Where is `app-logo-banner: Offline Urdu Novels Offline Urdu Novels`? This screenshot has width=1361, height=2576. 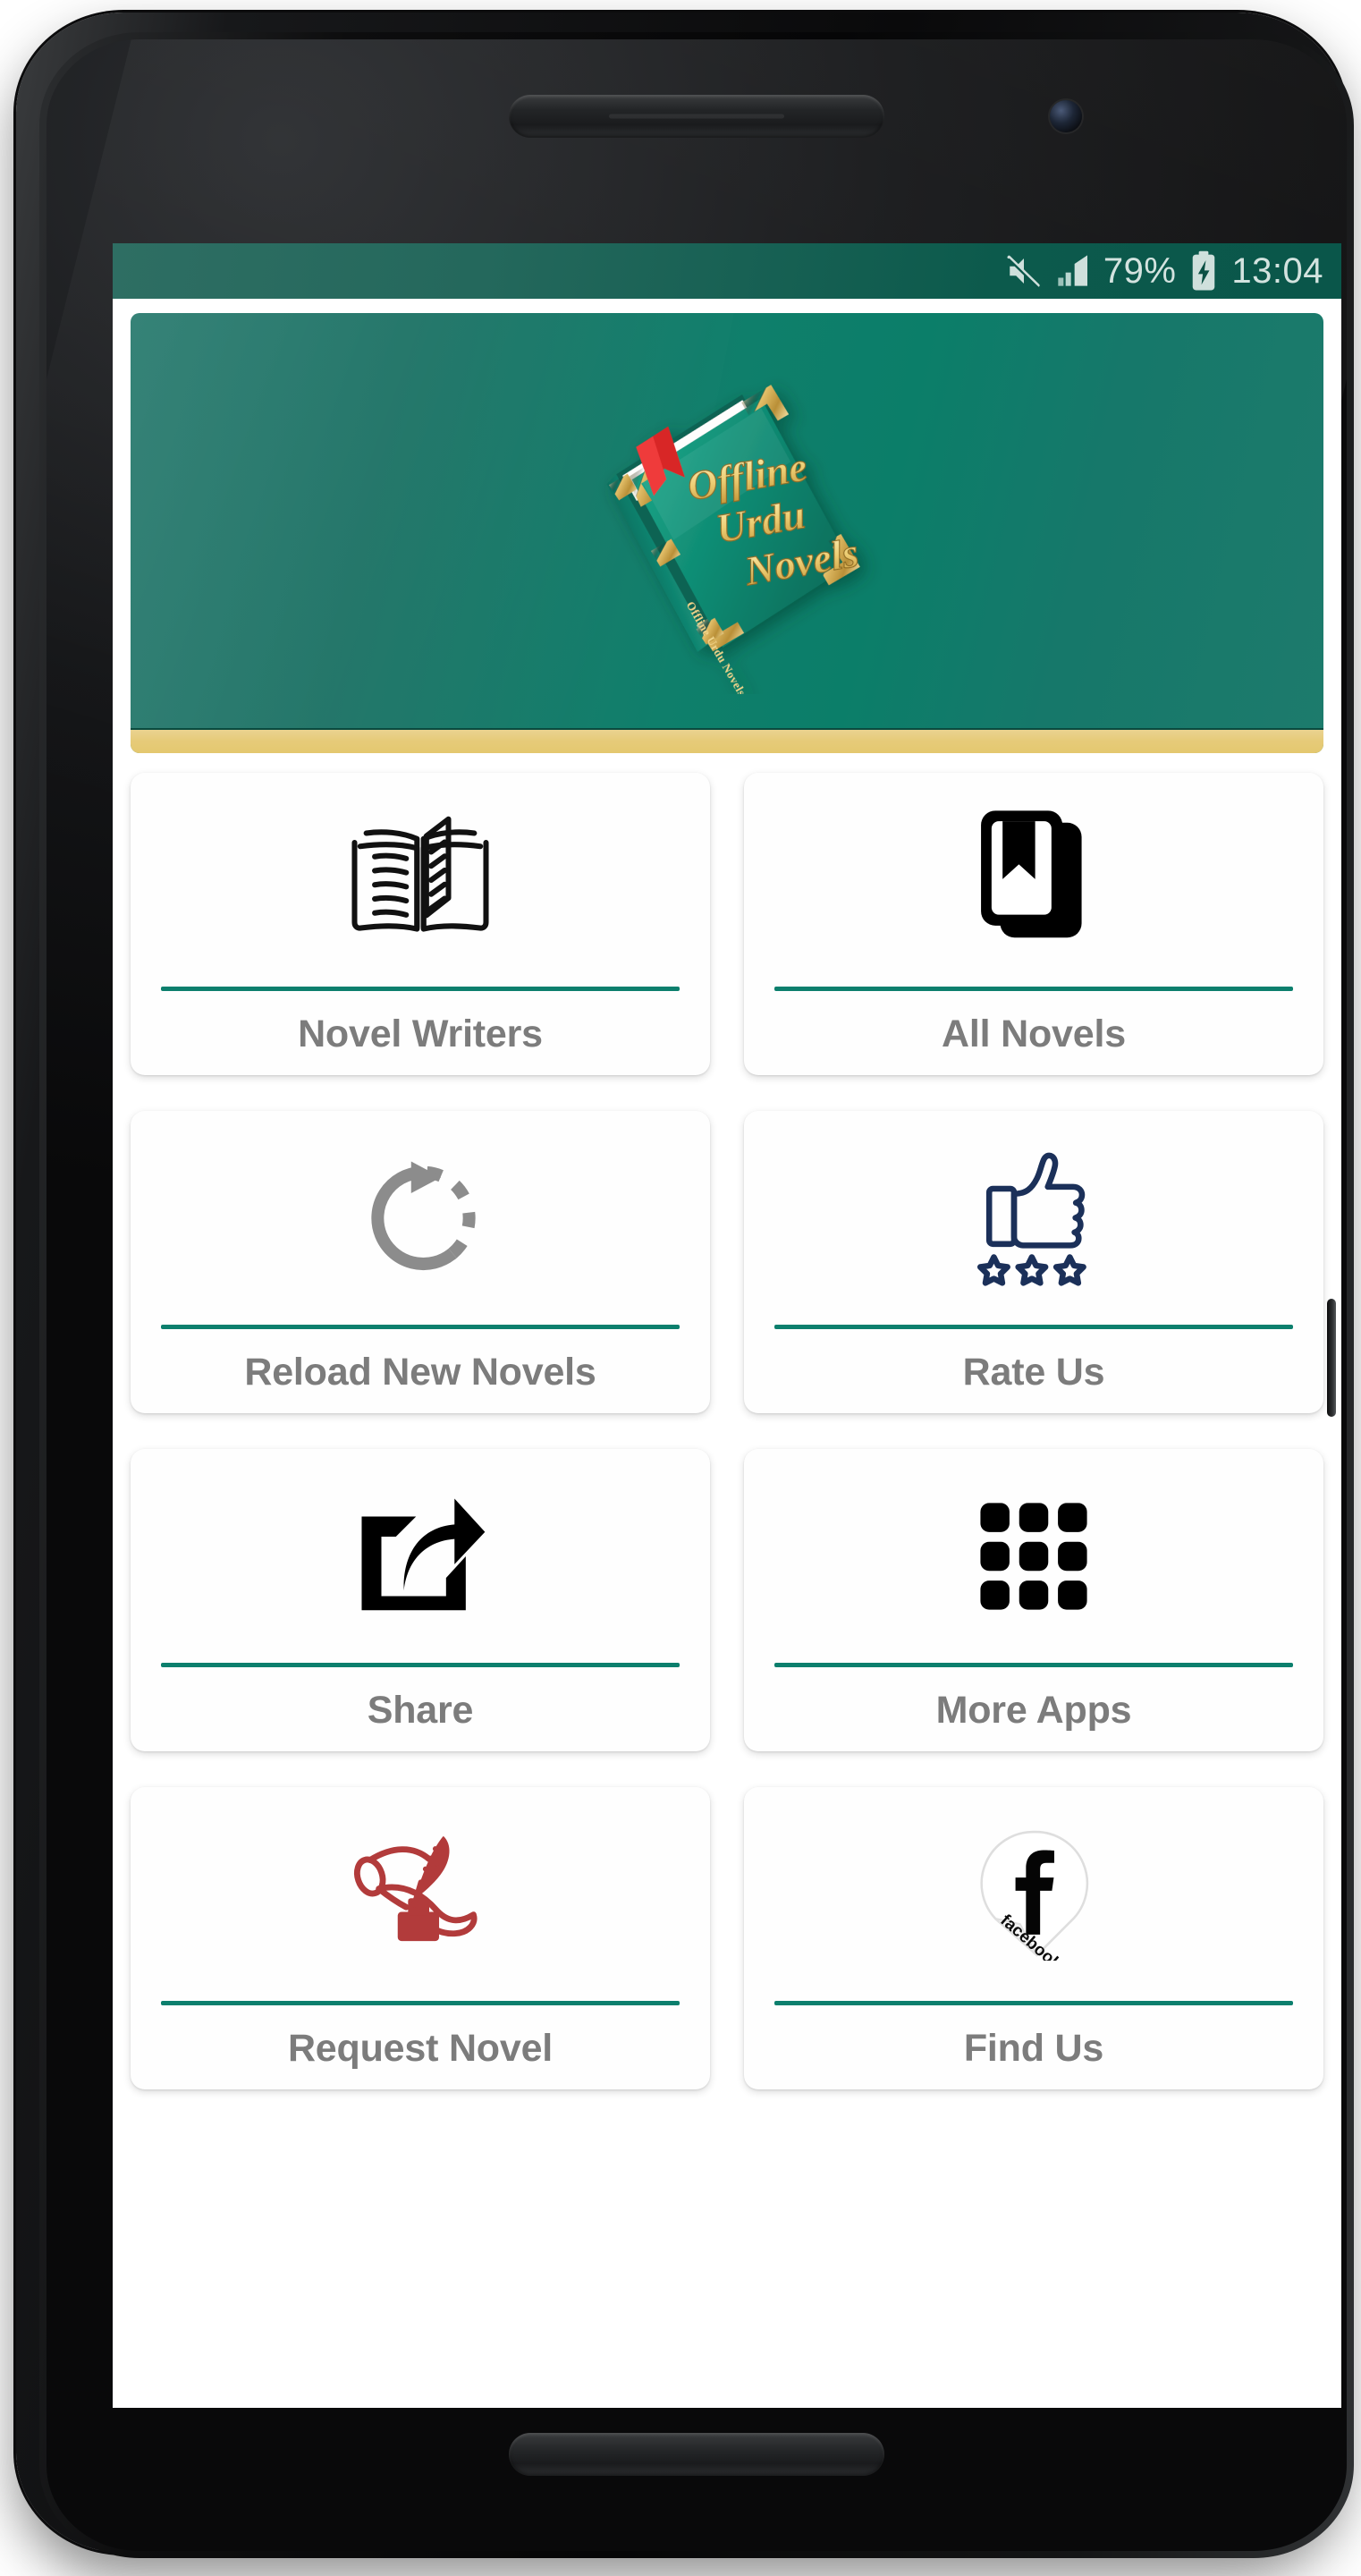 app-logo-banner: Offline Urdu Novels Offline Urdu Novels is located at coordinates (727, 533).